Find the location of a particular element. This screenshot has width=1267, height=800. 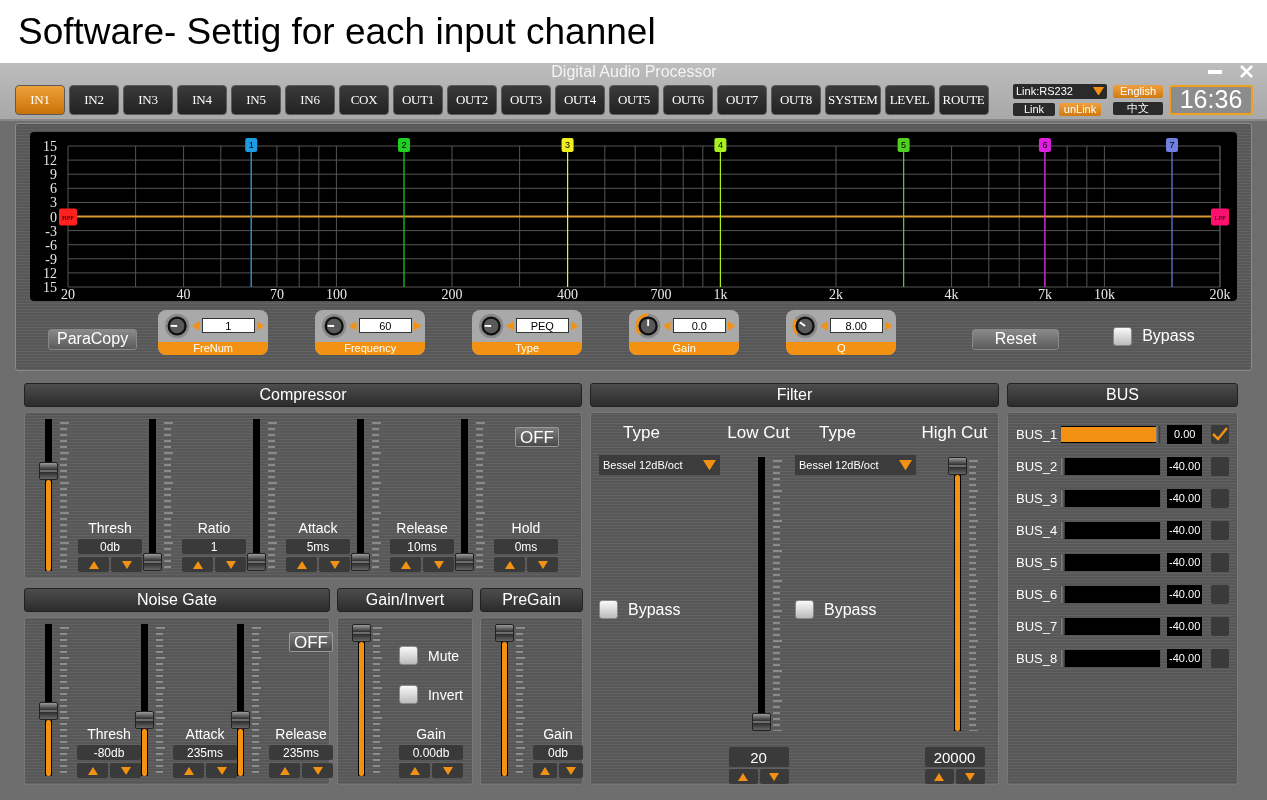

band-marker: 7 is located at coordinates (1172, 145).